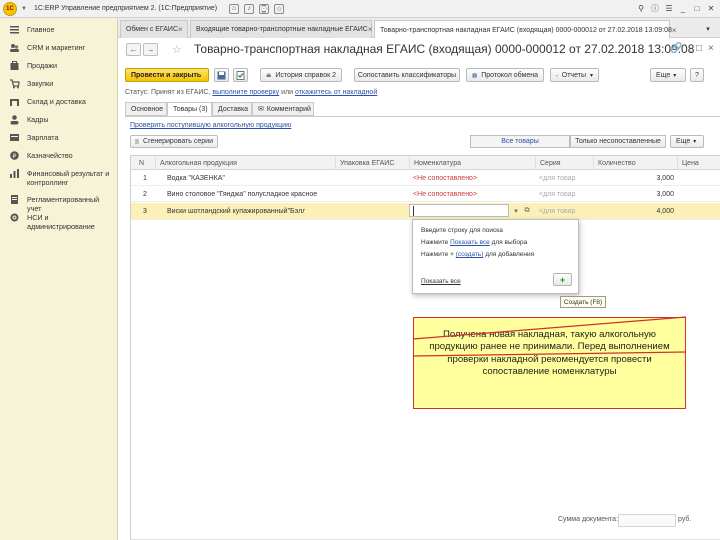 The image size is (720, 540). Describe the element at coordinates (58, 31) in the screenshot. I see `sidebar-item-main: Главное` at that location.